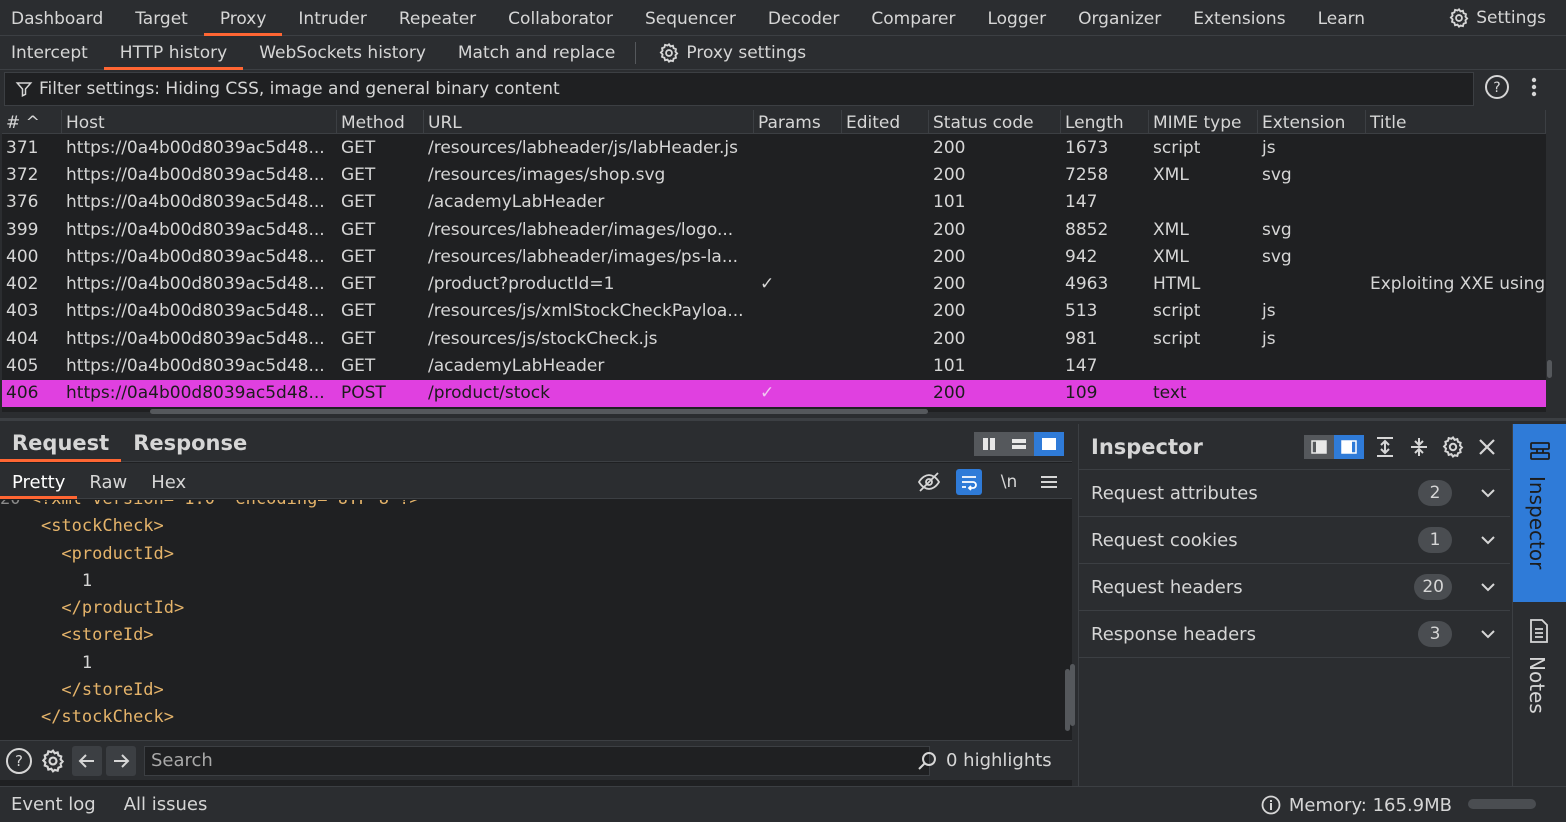 This screenshot has height=822, width=1566. Describe the element at coordinates (885, 122) in the screenshot. I see `column-header-edited: Edited` at that location.